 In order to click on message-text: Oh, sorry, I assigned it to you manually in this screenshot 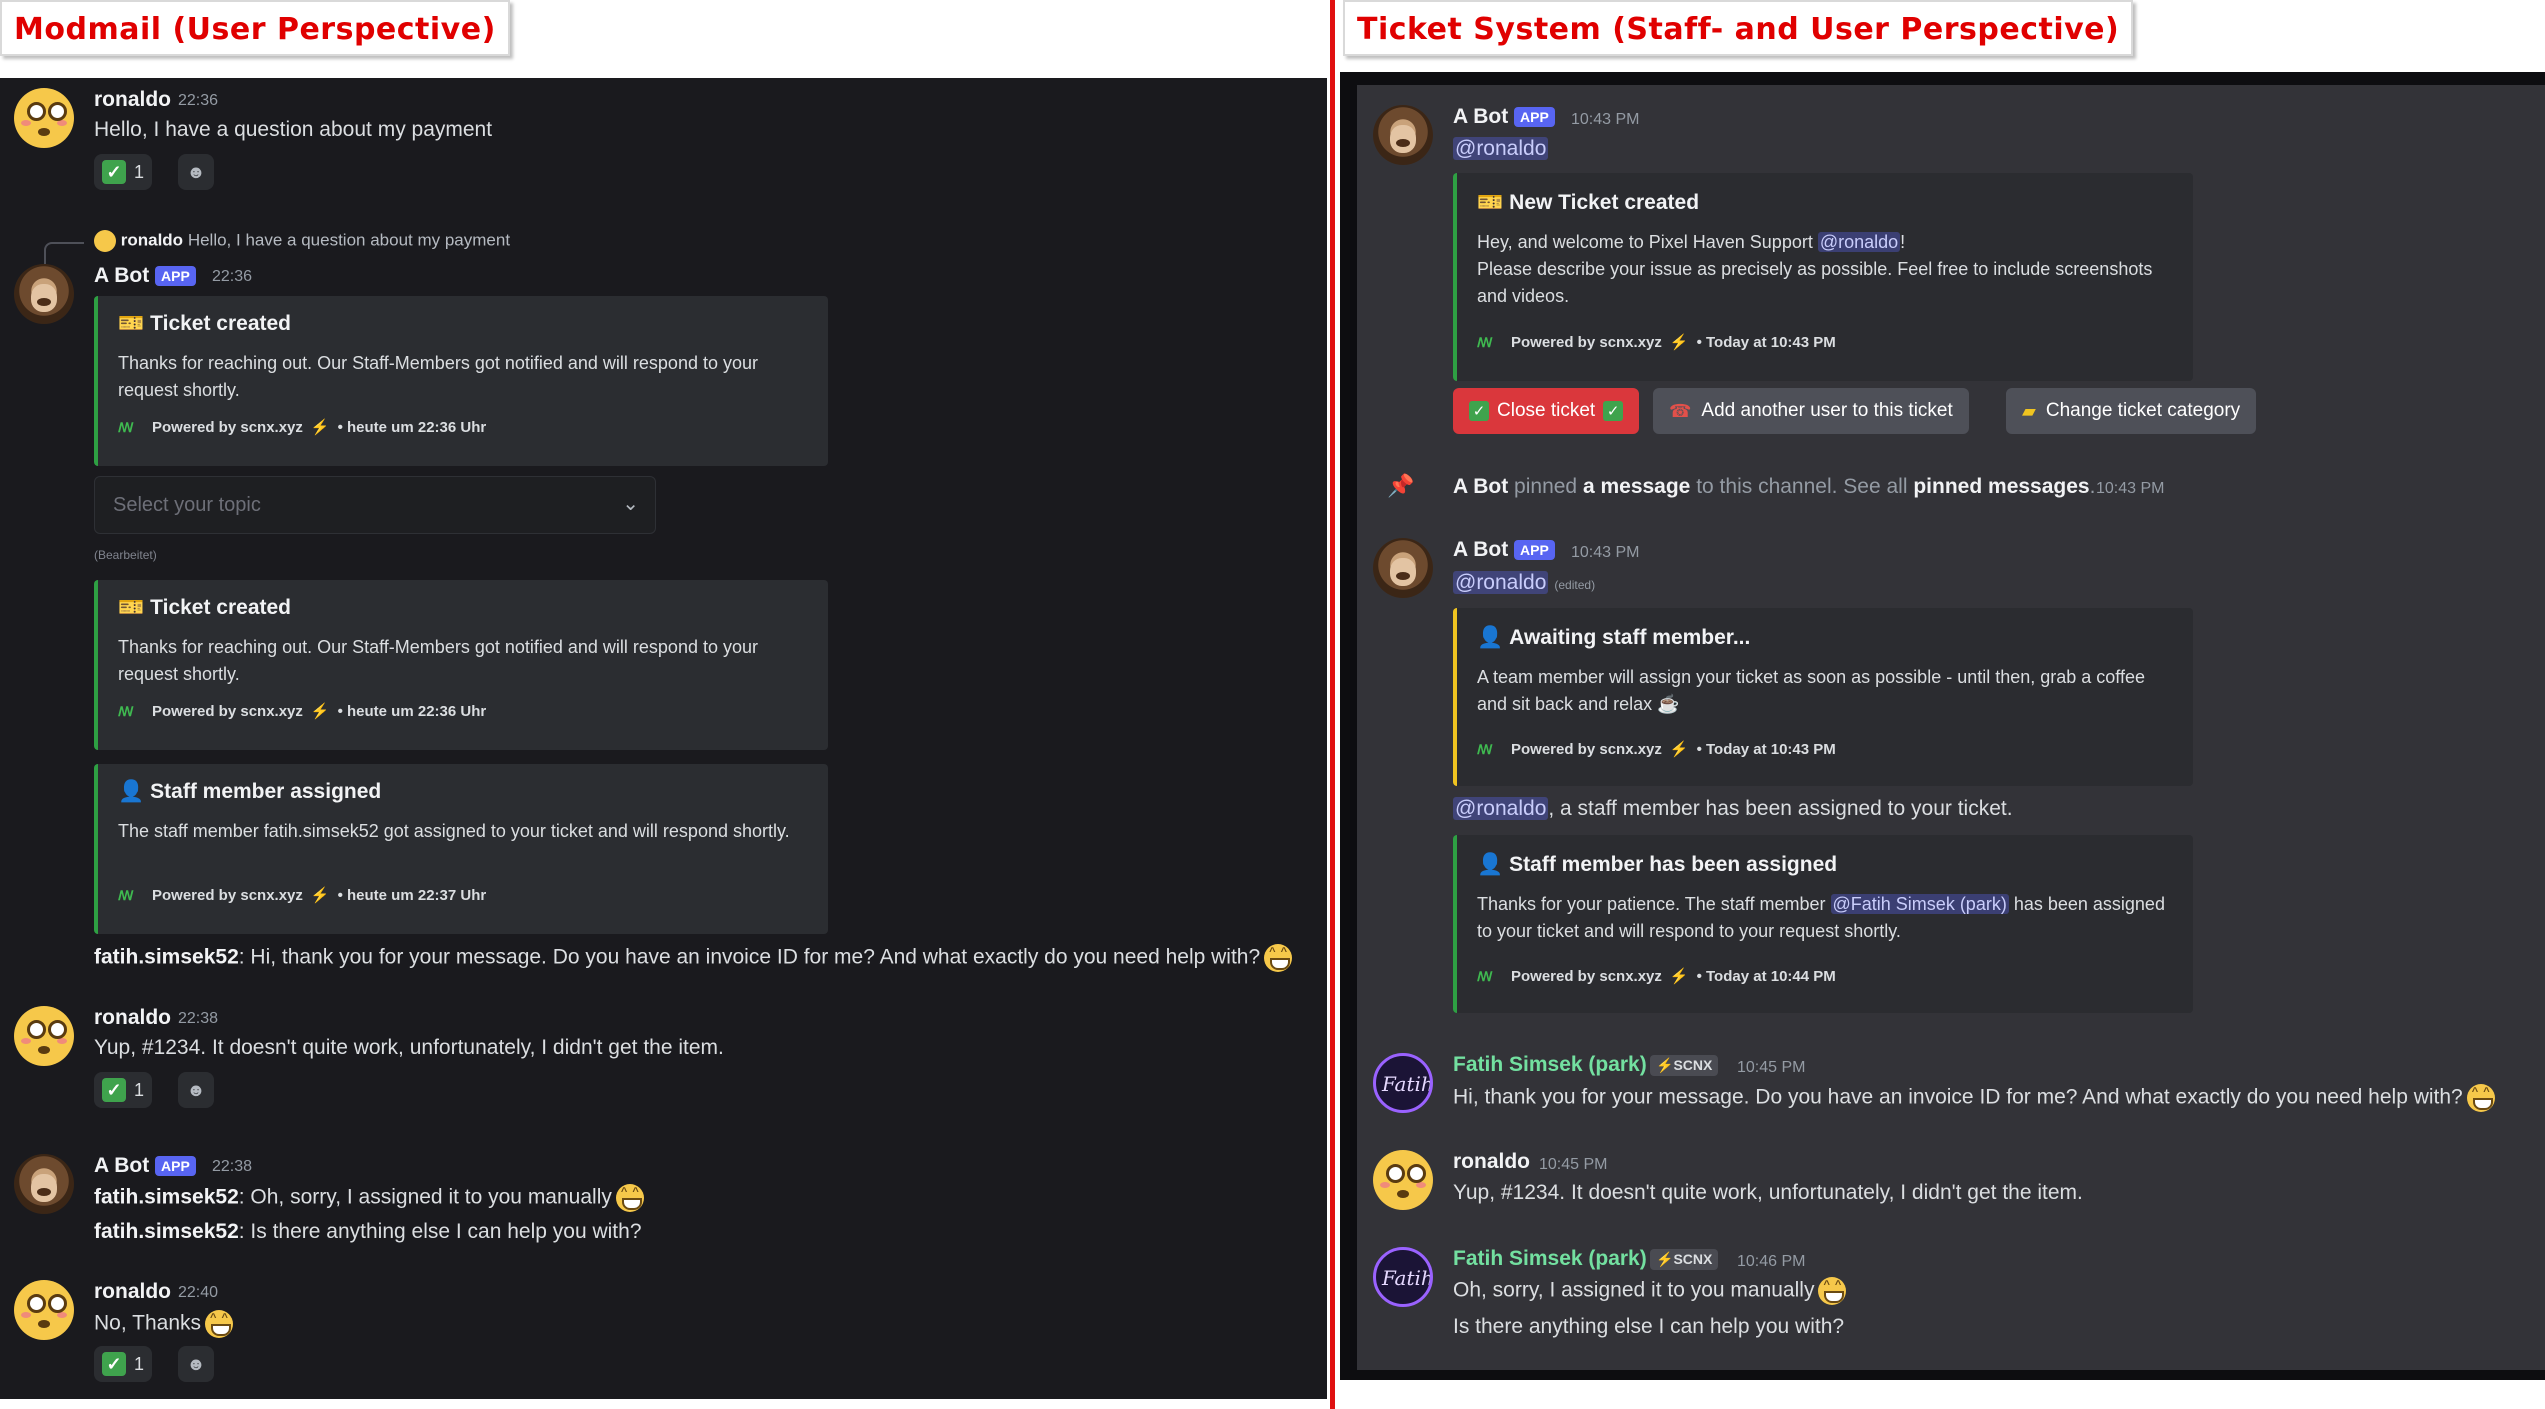, I will do `click(1650, 1291)`.